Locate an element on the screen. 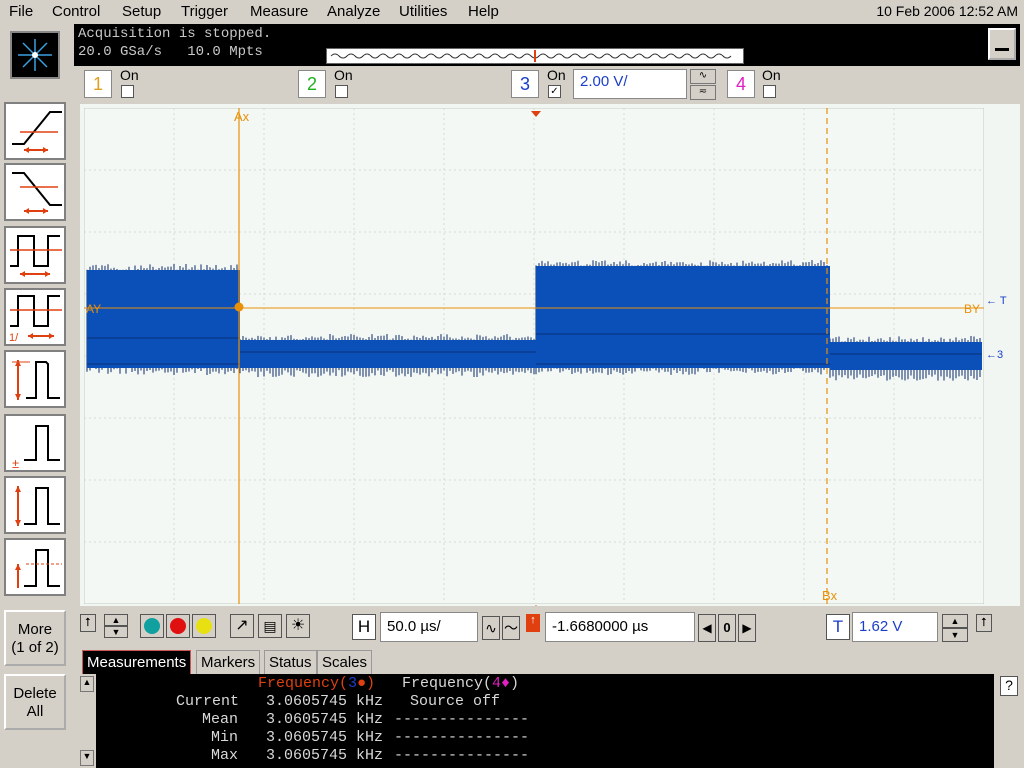 This screenshot has height=768, width=1024. horizontal-scale-field: 50.0 µs/ is located at coordinates (429, 627).